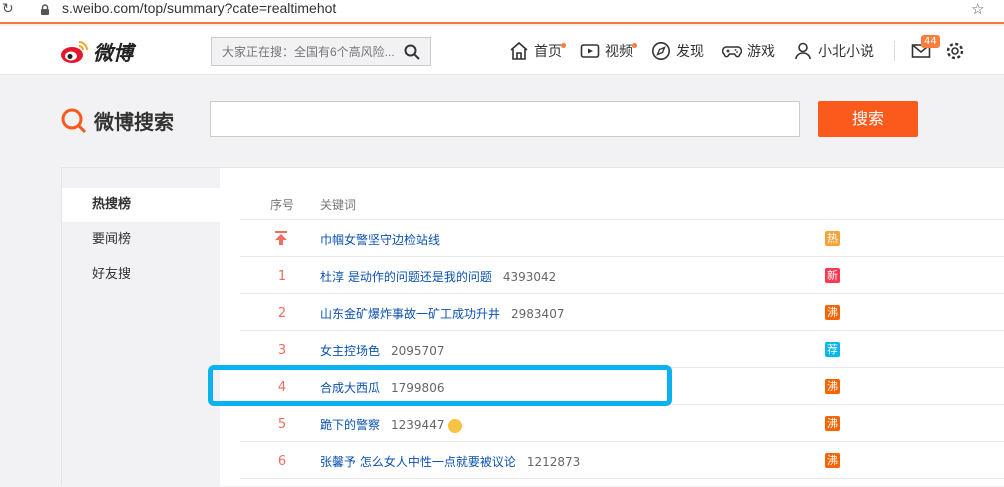 The width and height of the screenshot is (1004, 487). What do you see at coordinates (8, 9) in the screenshot?
I see `reload-icon: ↻` at bounding box center [8, 9].